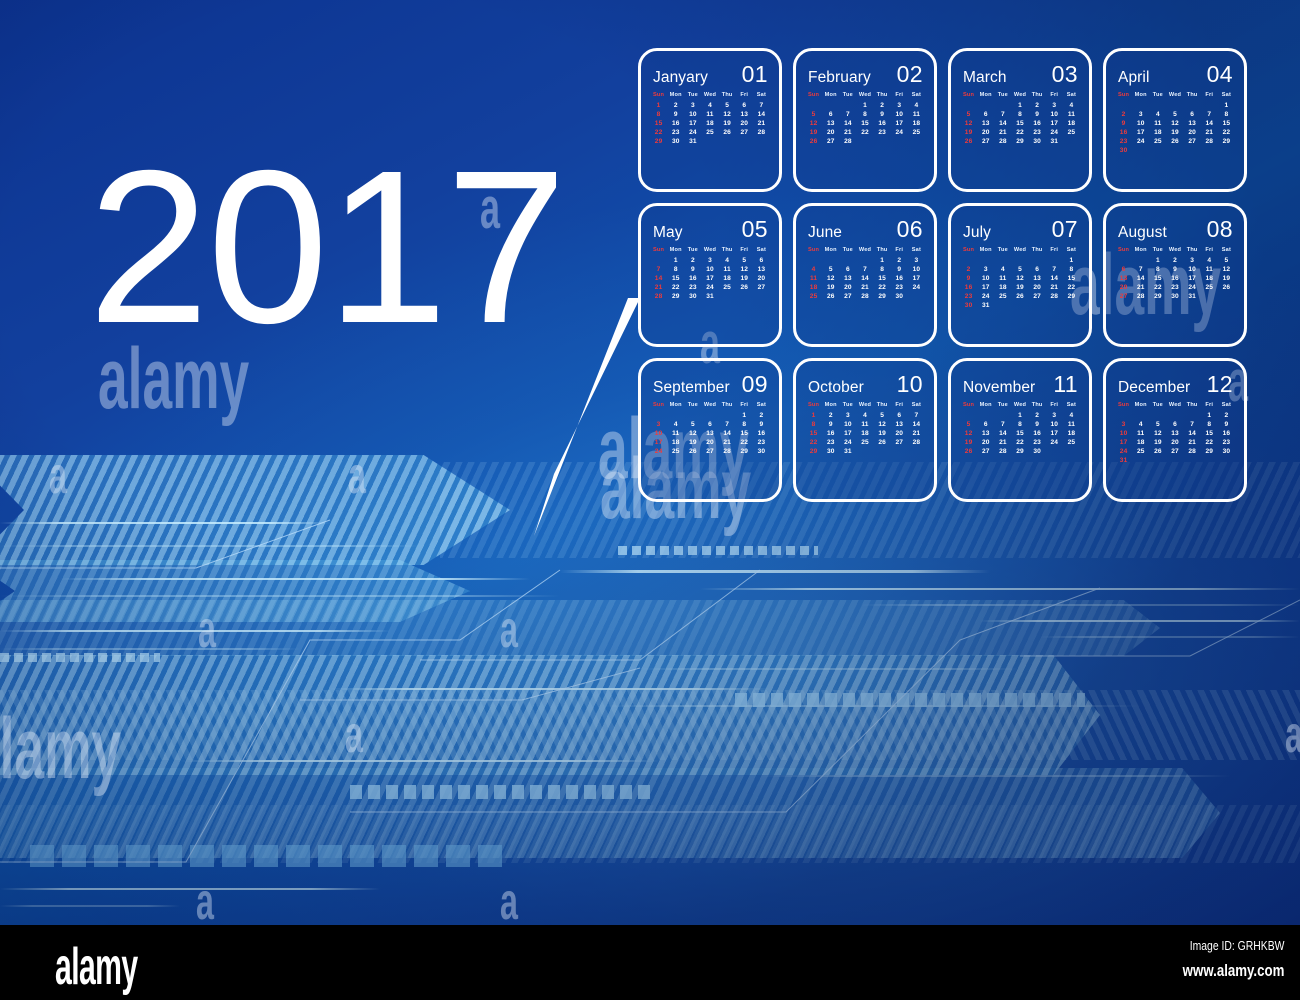 This screenshot has height=1000, width=1300. Describe the element at coordinates (1192, 123) in the screenshot. I see `day-cell: 13` at that location.